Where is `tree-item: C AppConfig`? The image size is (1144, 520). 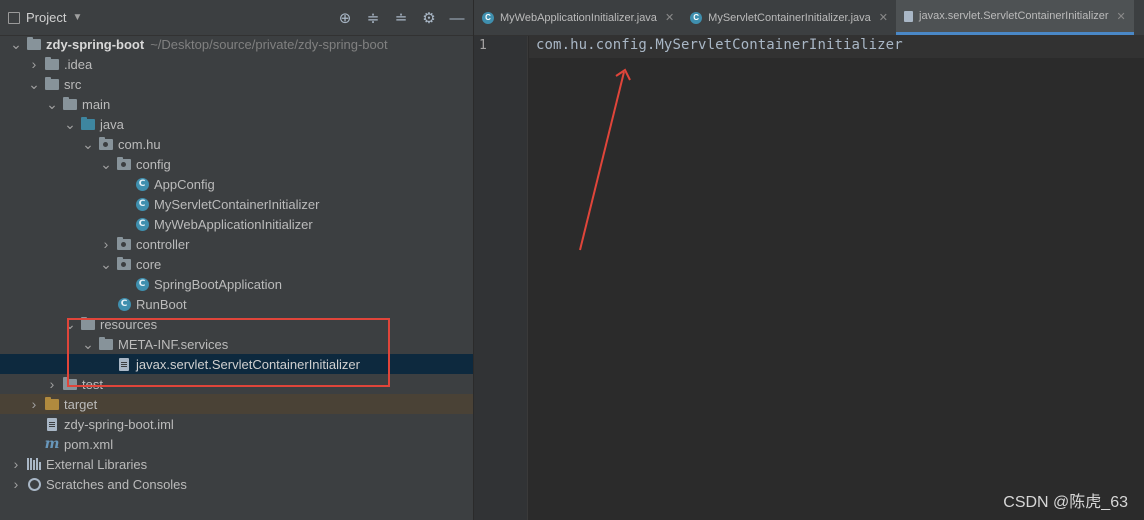 tree-item: C AppConfig is located at coordinates (236, 184).